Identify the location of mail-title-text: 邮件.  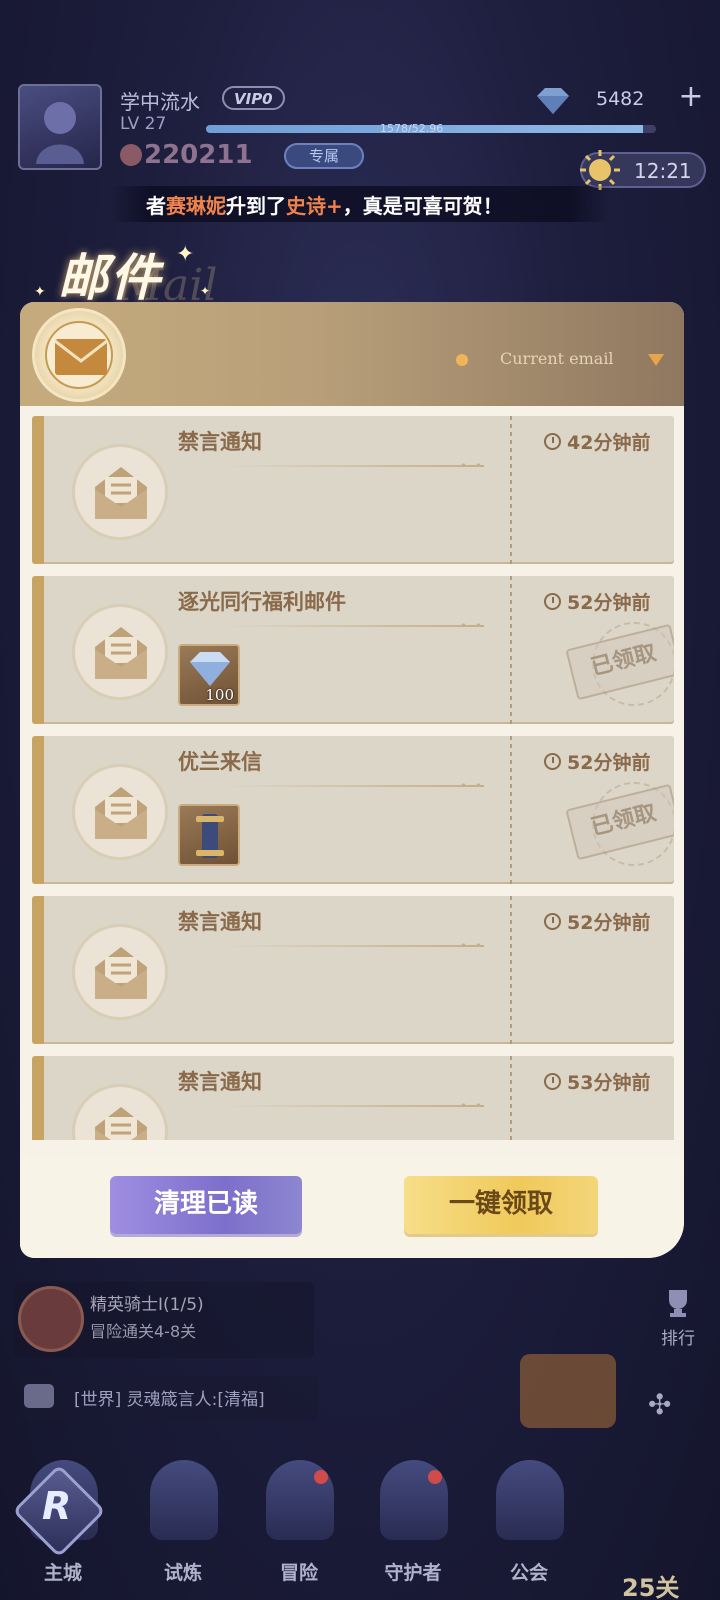
(110, 278).